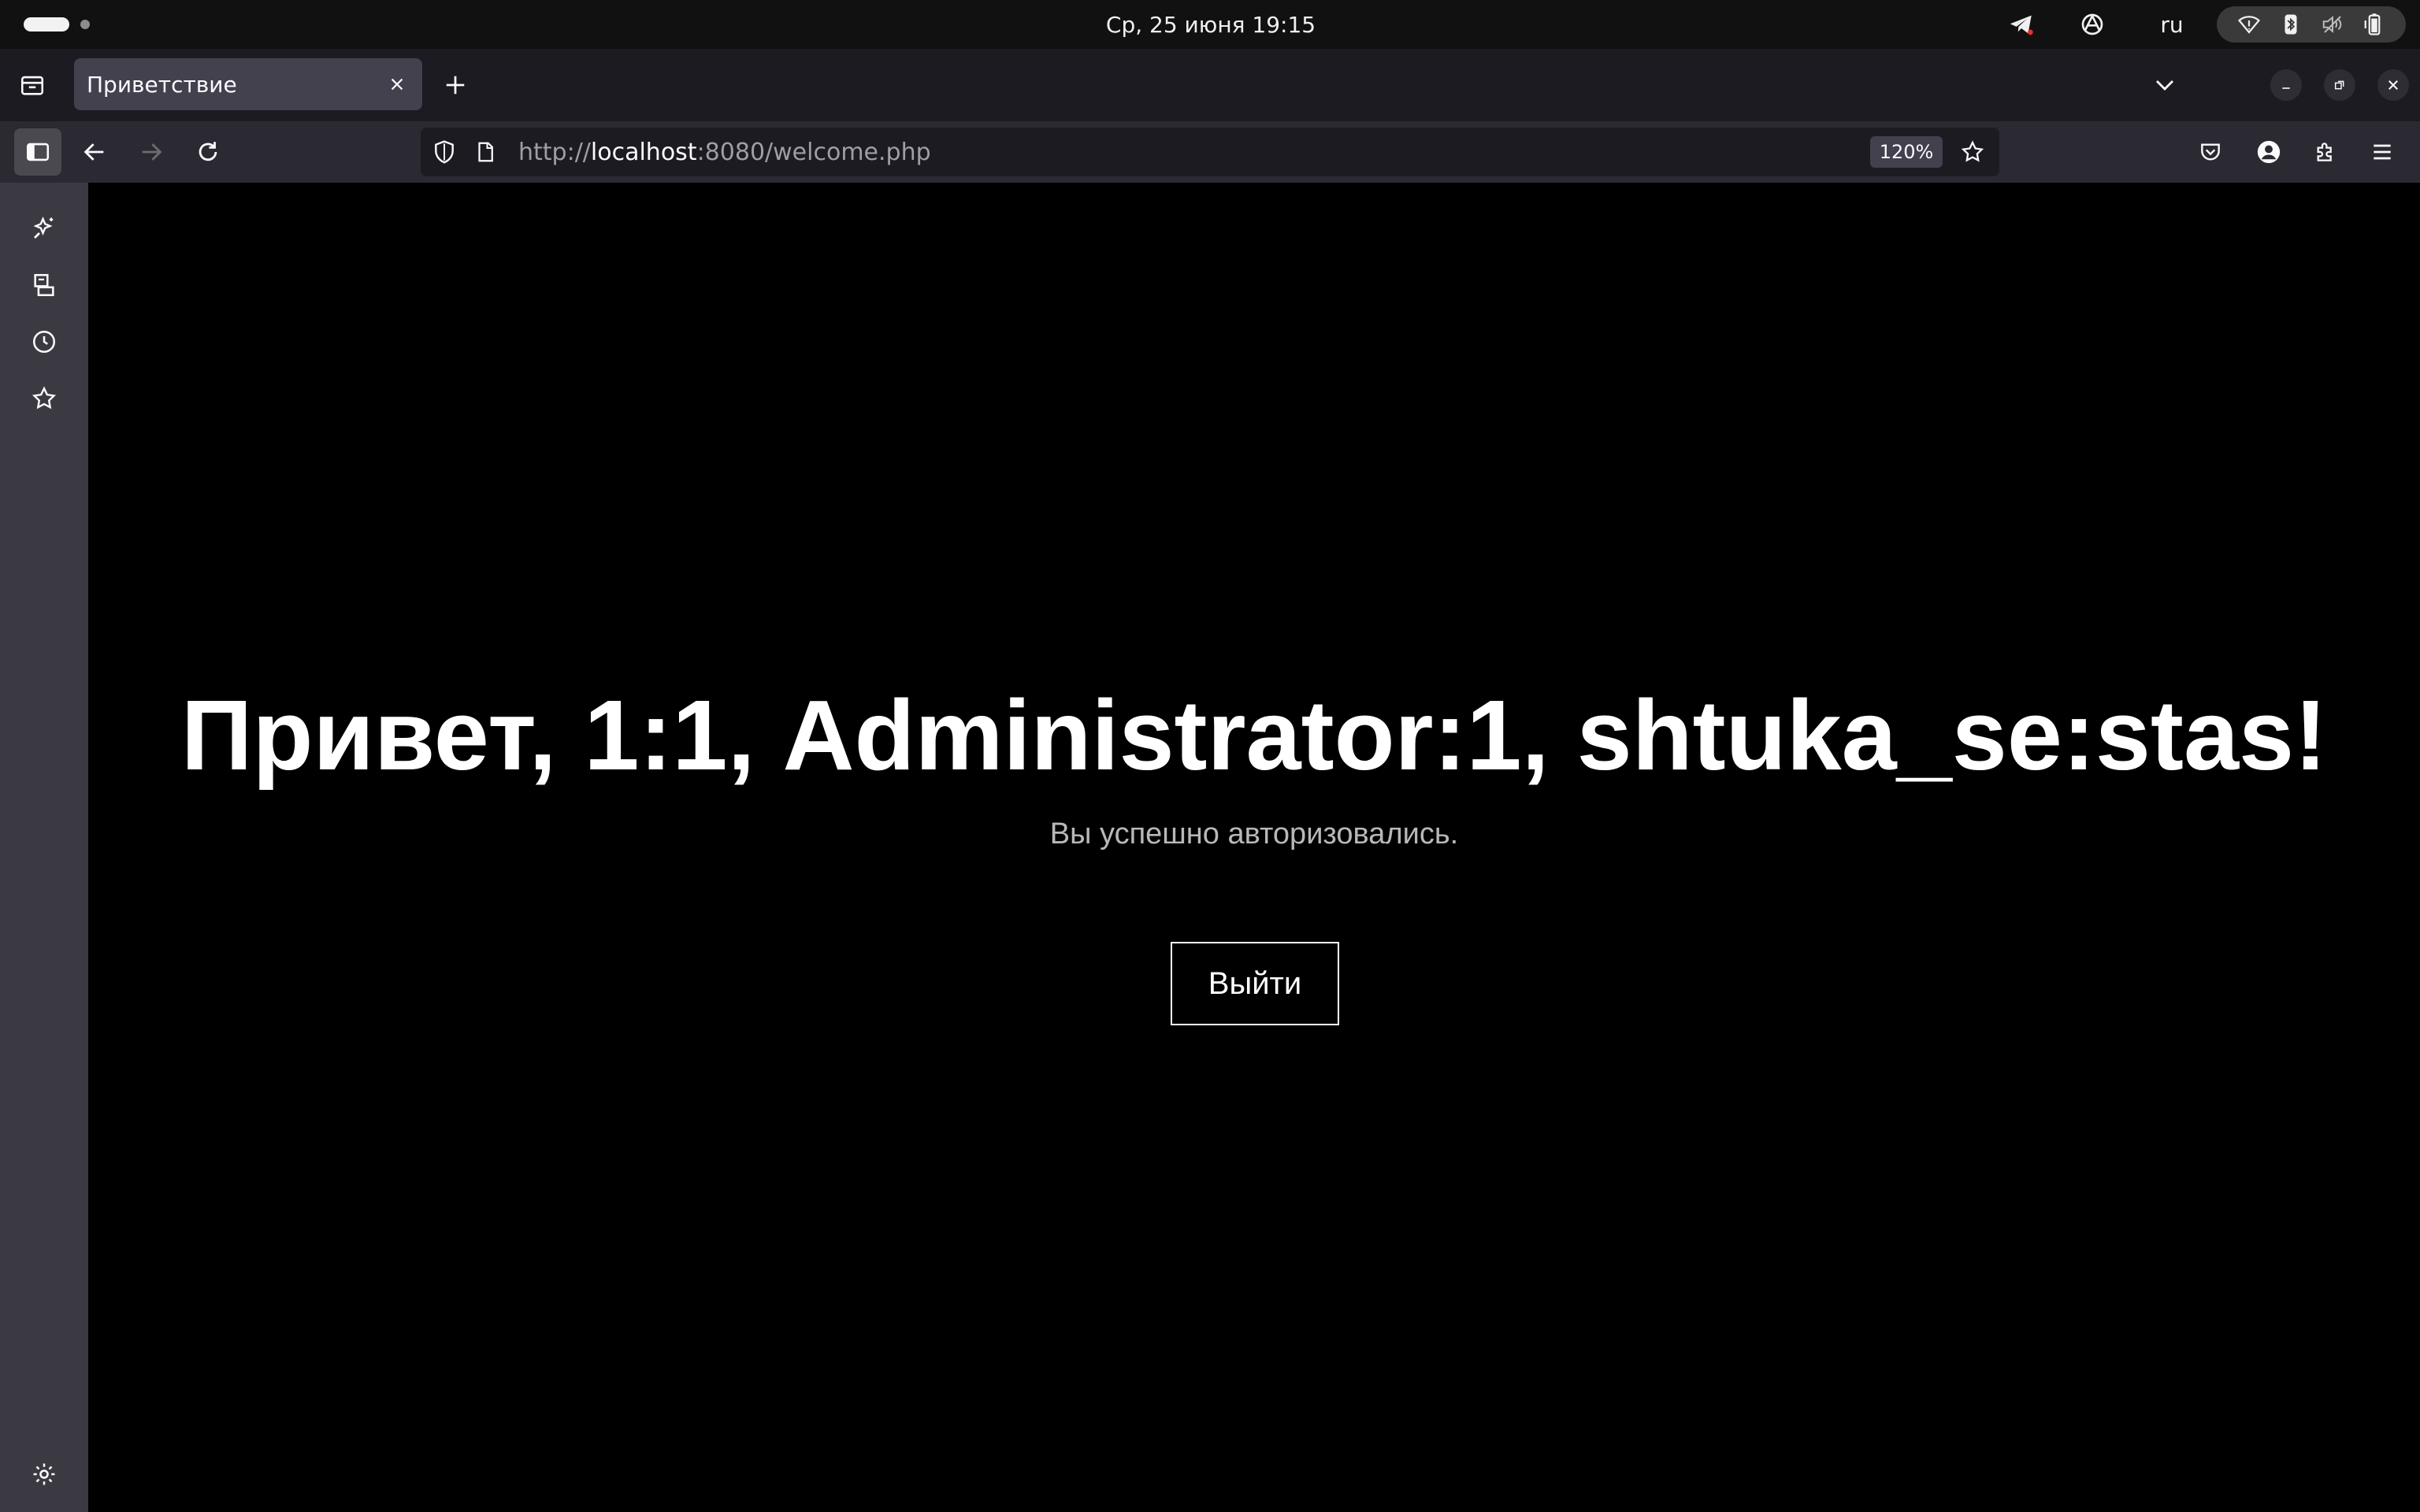 The width and height of the screenshot is (2420, 1512). I want to click on account-button, so click(2268, 152).